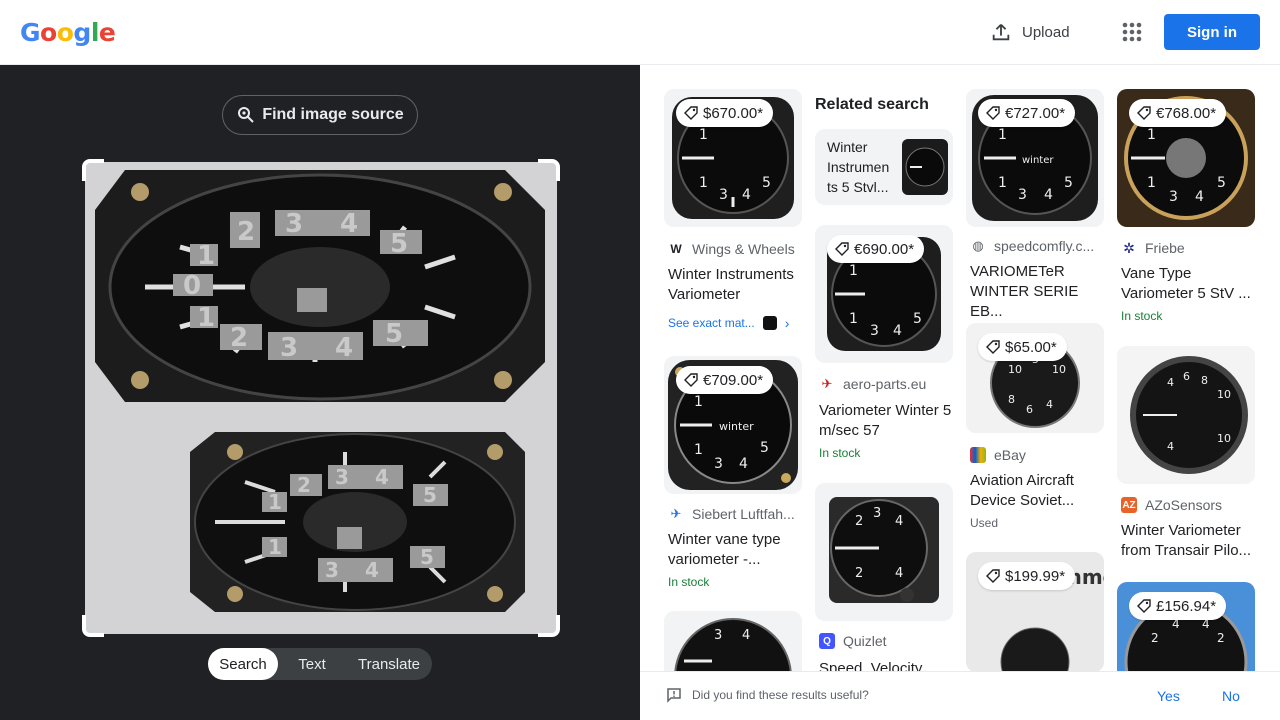  What do you see at coordinates (735, 285) in the screenshot?
I see `result-title: Winter Instruments Variometer` at bounding box center [735, 285].